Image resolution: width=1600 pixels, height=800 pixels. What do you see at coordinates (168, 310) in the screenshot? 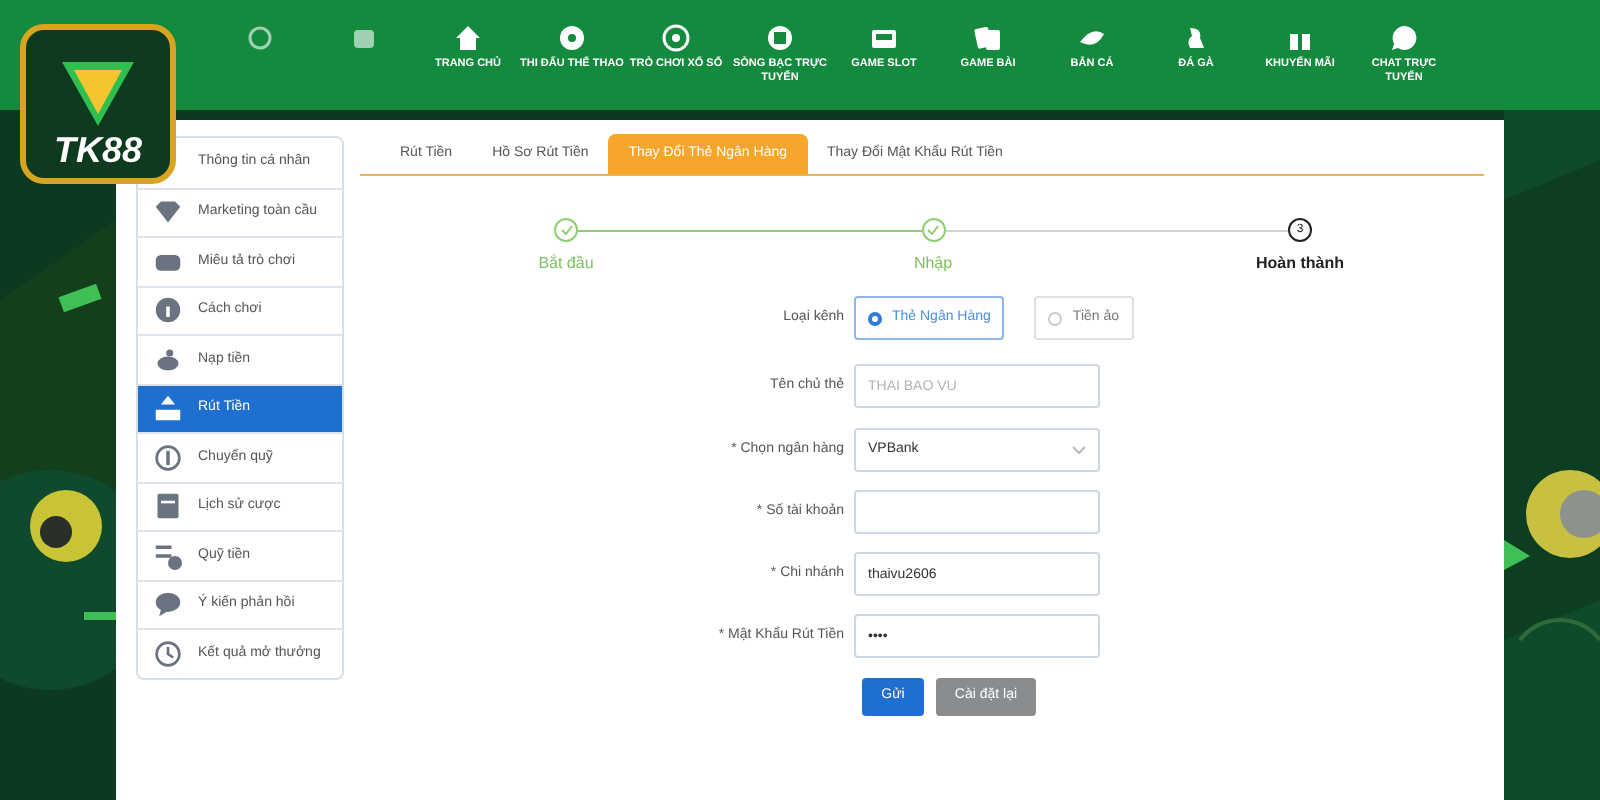
I see `info-icon` at bounding box center [168, 310].